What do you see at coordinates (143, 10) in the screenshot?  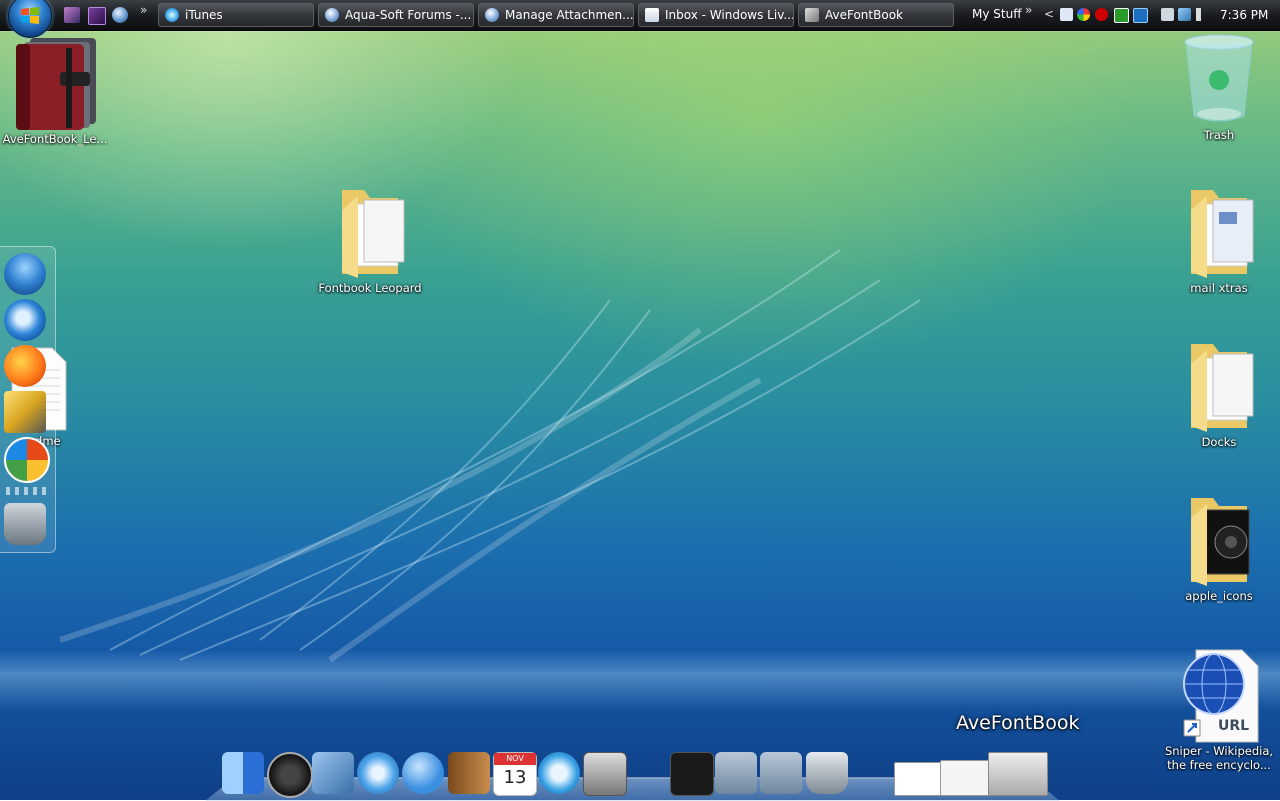 I see `quick-launch-overflow: »` at bounding box center [143, 10].